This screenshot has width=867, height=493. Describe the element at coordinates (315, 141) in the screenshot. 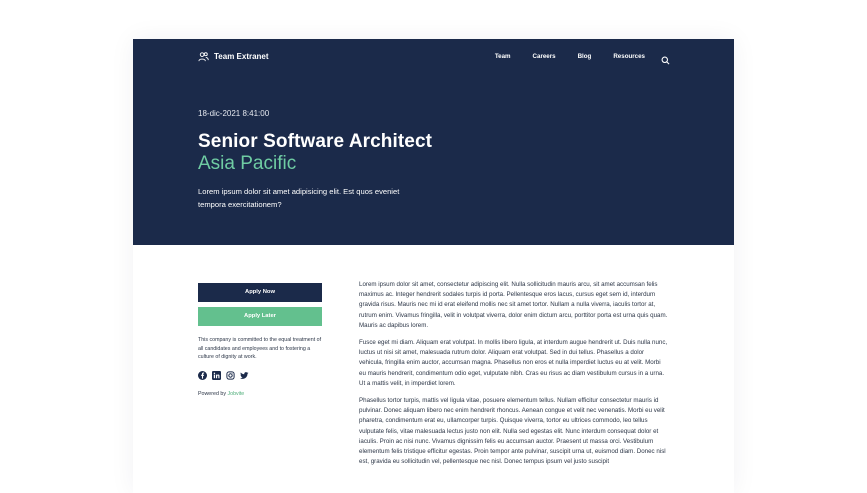

I see `job-title: Senior Software Architect` at that location.